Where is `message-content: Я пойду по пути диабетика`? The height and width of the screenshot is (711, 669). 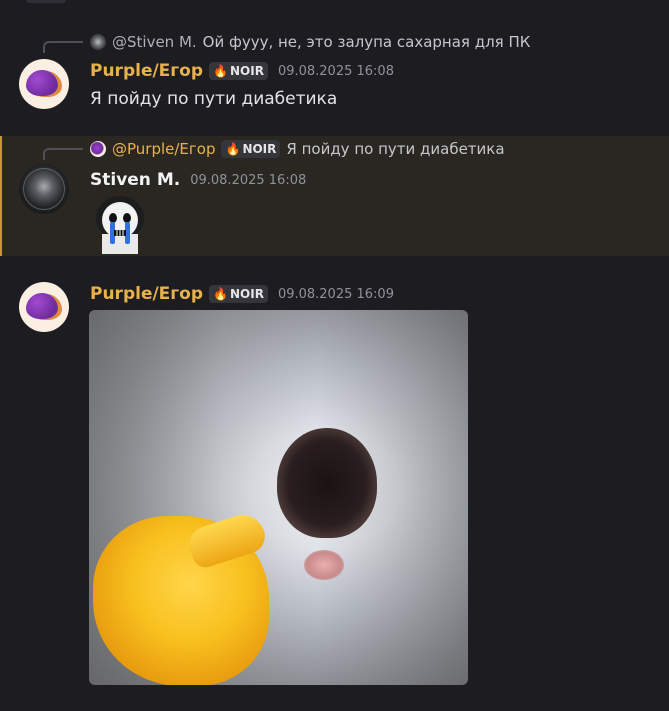 message-content: Я пойду по пути диабетика is located at coordinates (214, 99).